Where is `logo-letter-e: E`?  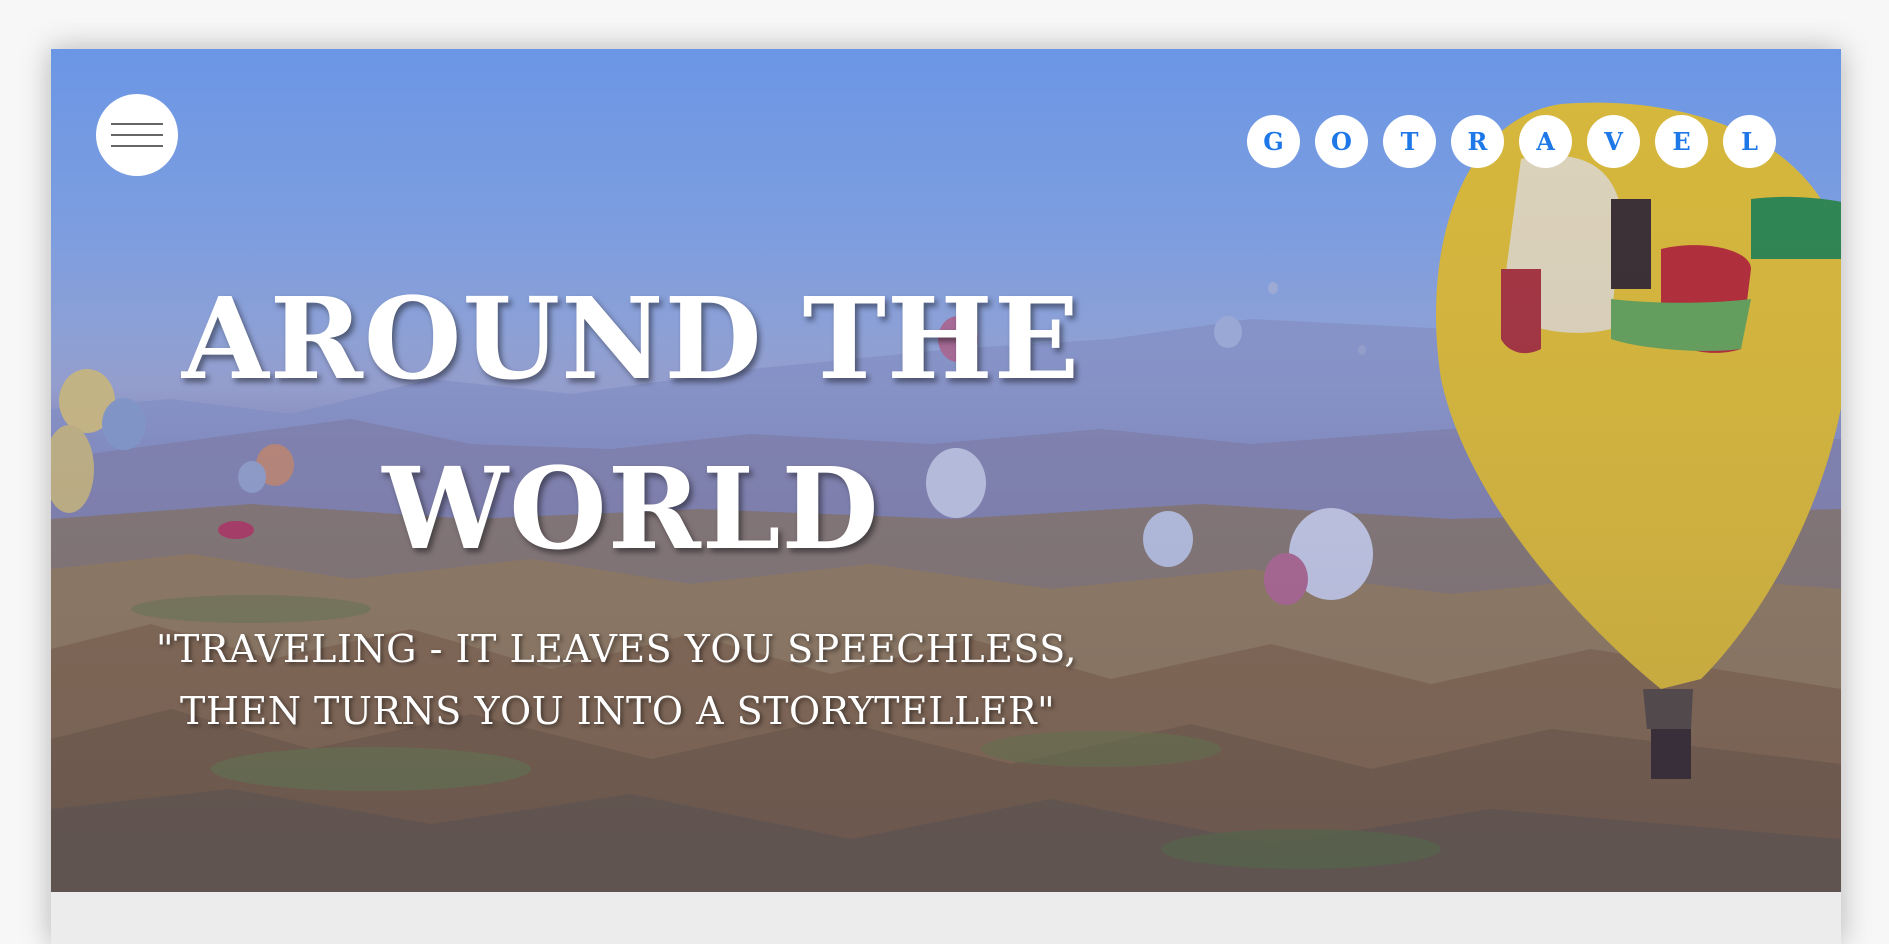 logo-letter-e: E is located at coordinates (1681, 141).